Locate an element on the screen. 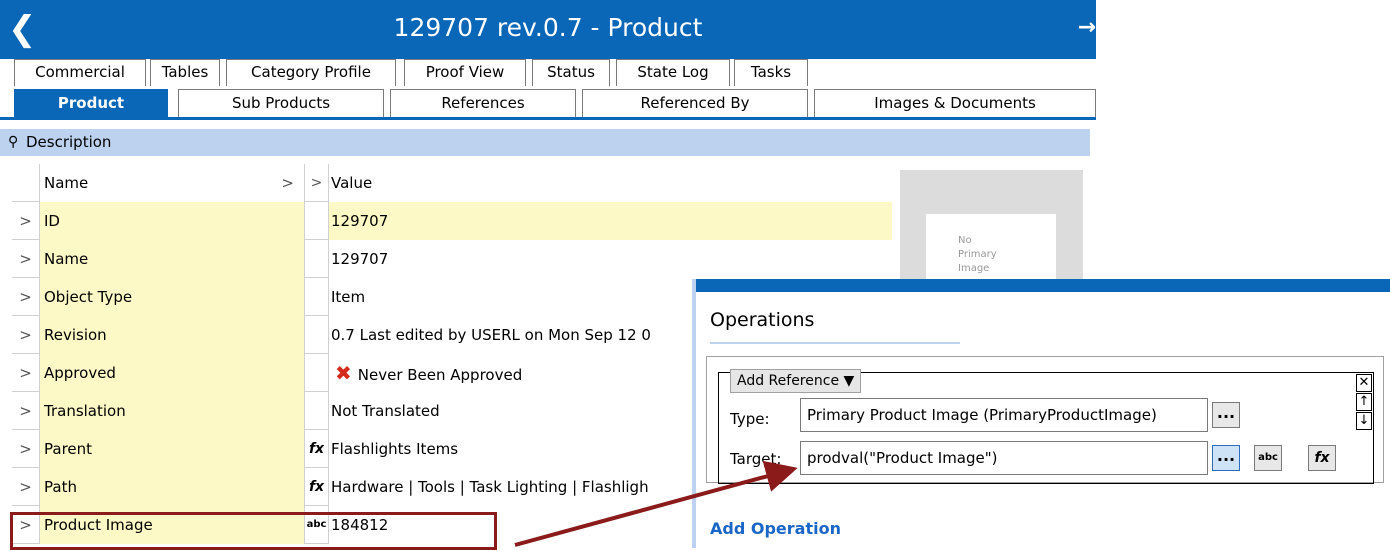  error-x-icon: ✖ is located at coordinates (343, 373).